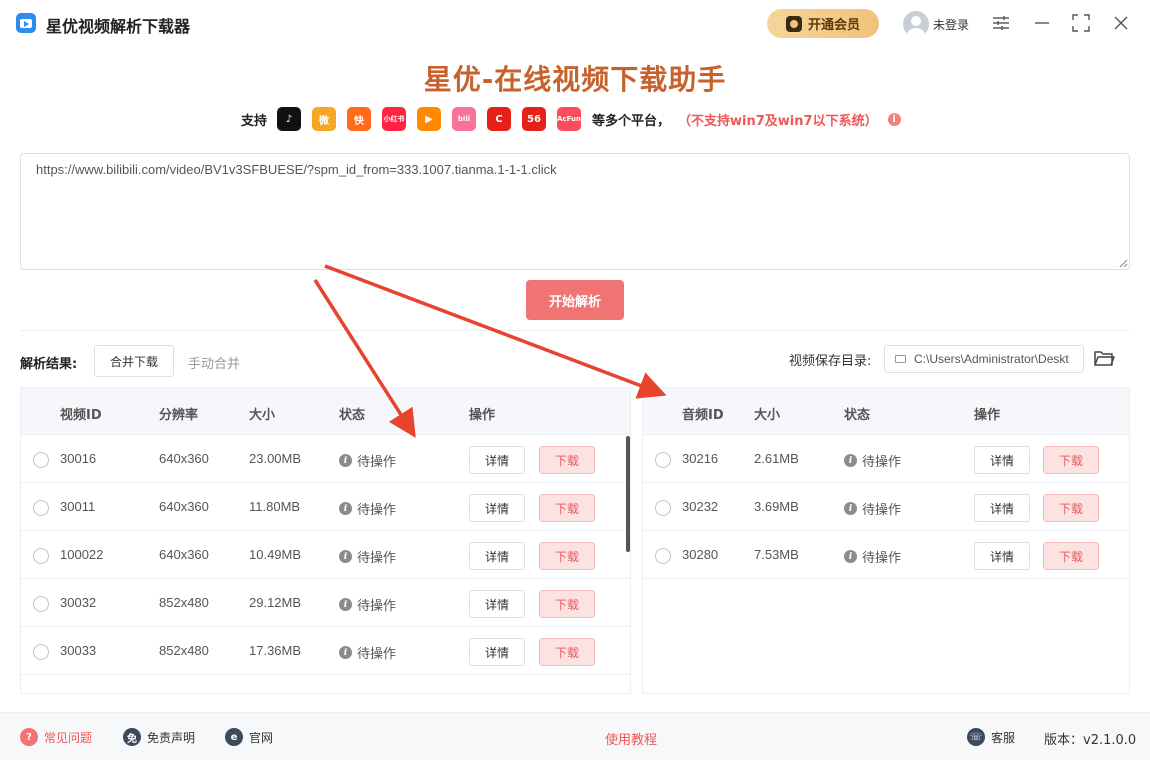  I want to click on table-row: 30016 640x360 23.00MB i 待操作 详情 下载, so click(325, 459).